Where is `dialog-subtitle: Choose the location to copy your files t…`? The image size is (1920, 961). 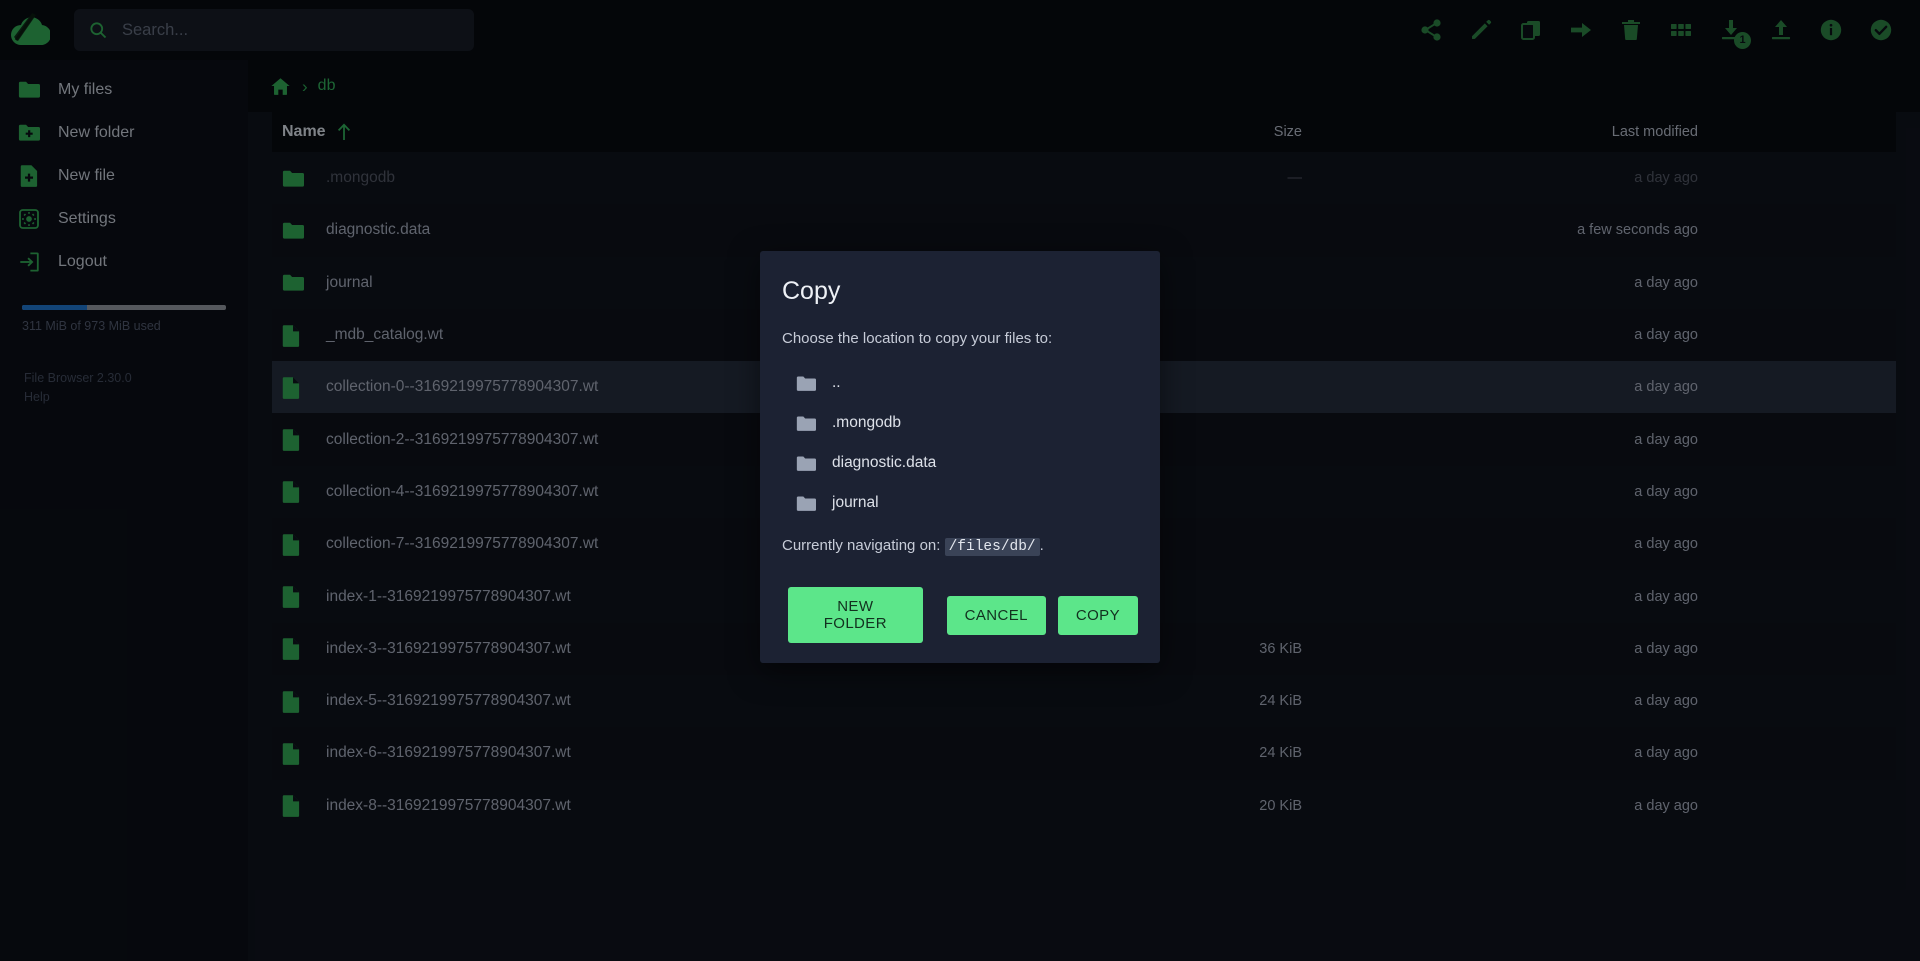
dialog-subtitle: Choose the location to copy your files t… is located at coordinates (917, 338).